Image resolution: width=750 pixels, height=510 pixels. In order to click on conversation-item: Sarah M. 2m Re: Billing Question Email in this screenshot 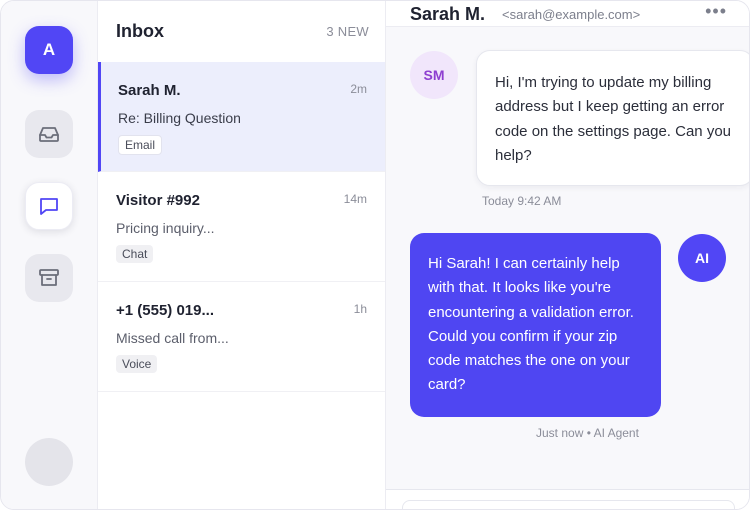, I will do `click(241, 117)`.